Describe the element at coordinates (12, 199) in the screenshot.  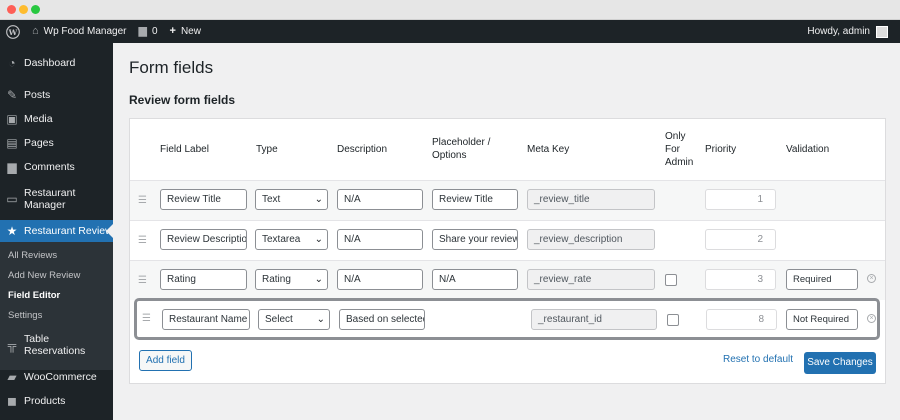
I see `restaurant-icon: ▭` at that location.